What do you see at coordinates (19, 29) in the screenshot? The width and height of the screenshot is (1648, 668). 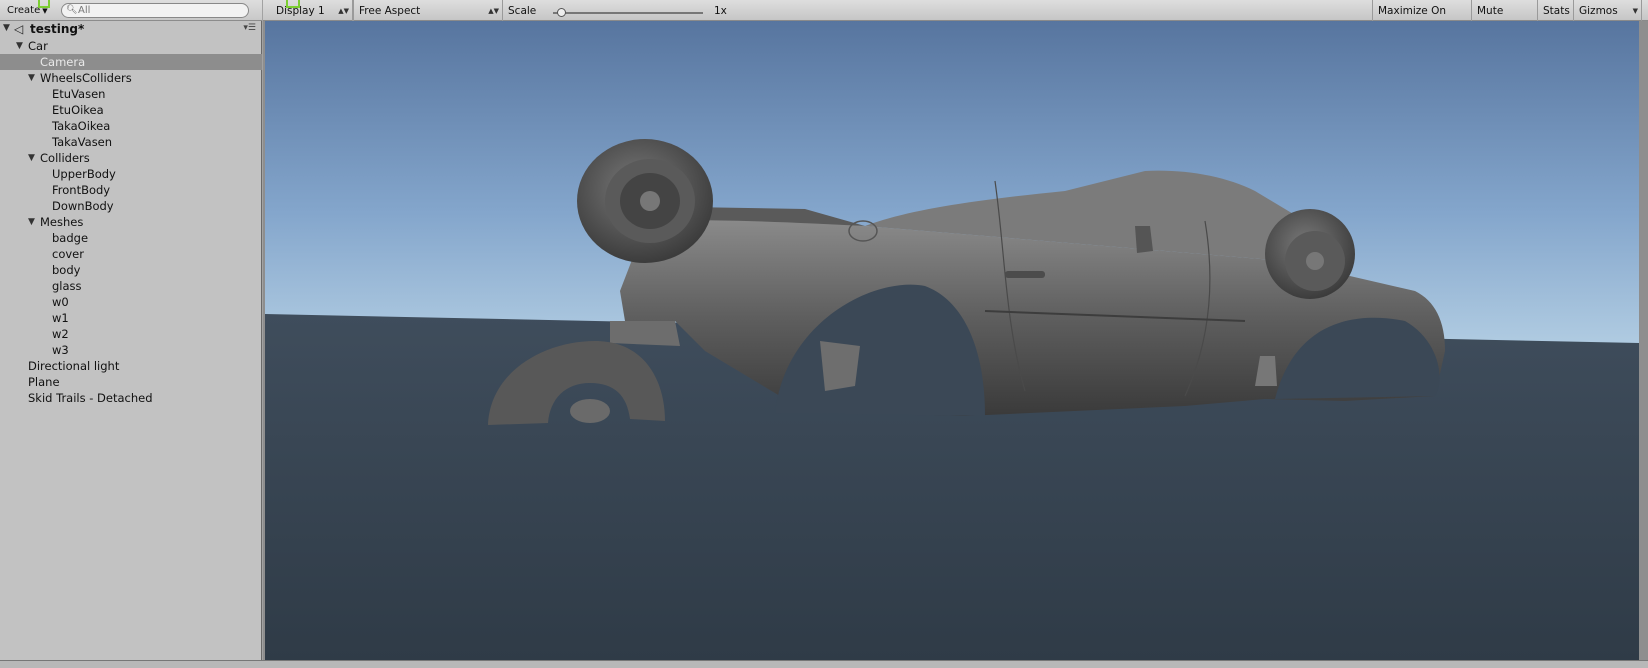 I see `unity-icon: ◁` at bounding box center [19, 29].